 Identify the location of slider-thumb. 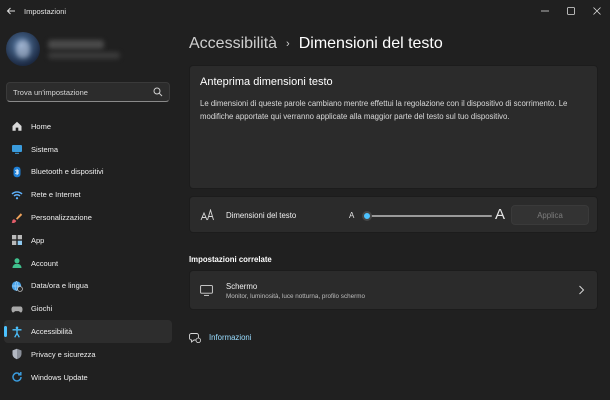
(367, 216).